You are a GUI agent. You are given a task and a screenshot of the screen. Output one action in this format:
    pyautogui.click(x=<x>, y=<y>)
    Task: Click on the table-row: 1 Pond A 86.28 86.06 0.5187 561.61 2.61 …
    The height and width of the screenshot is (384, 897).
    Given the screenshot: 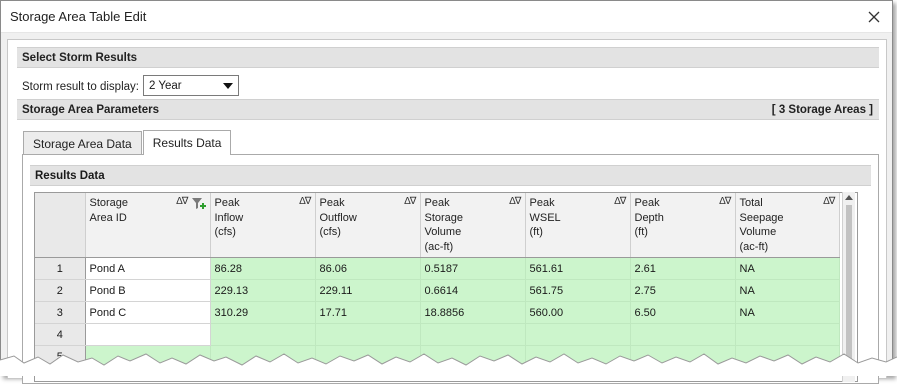 What is the action you would take?
    pyautogui.click(x=437, y=268)
    